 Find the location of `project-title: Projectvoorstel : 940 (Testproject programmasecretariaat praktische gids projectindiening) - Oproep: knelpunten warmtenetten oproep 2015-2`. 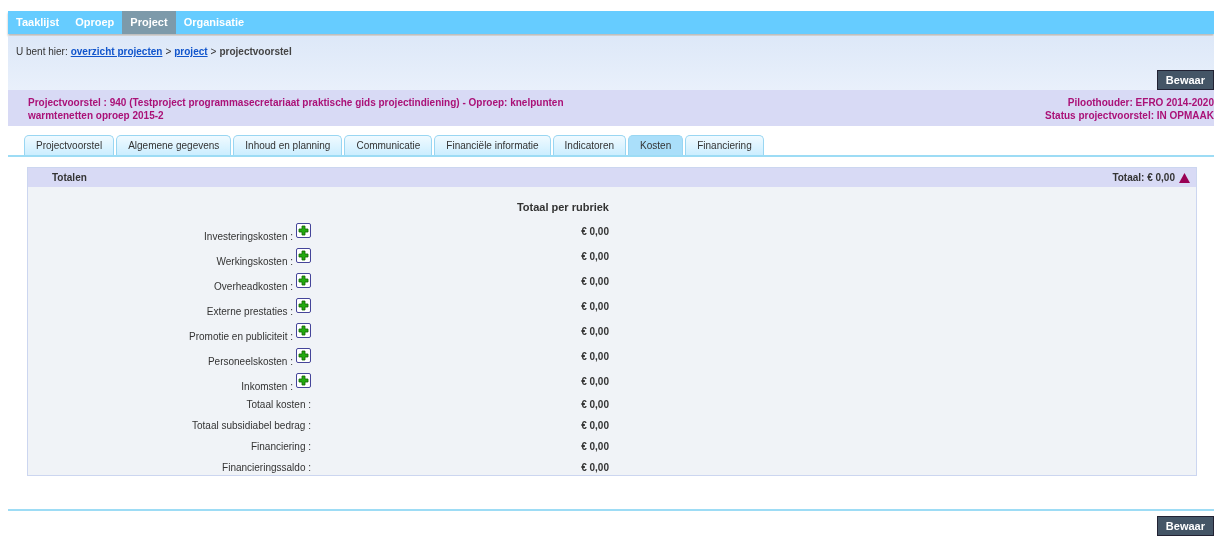

project-title: Projectvoorstel : 940 (Testproject programmasecretariaat praktische gids projectindiening) - Oproep: knelpunten warmtenetten oproep 2015-2 is located at coordinates (296, 109).